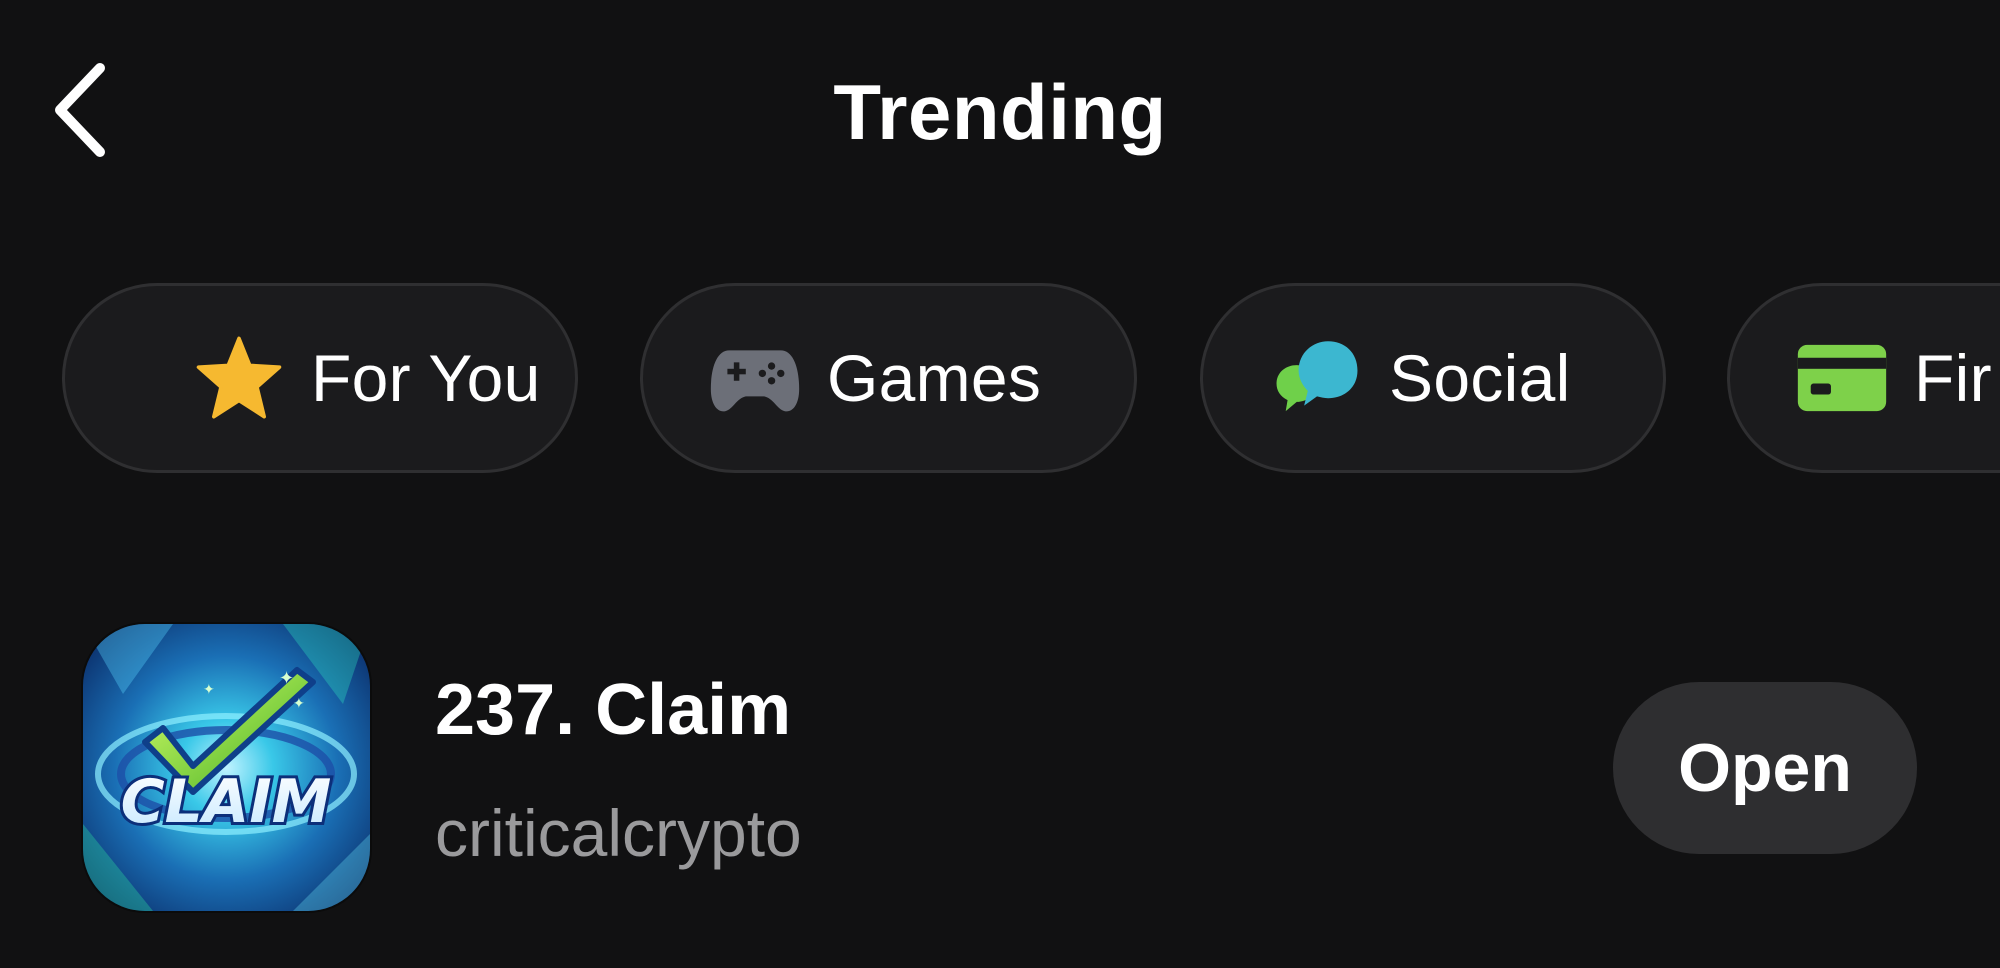 Image resolution: width=2000 pixels, height=968 pixels. What do you see at coordinates (618, 833) in the screenshot?
I see `app-author: criticalcrypto` at bounding box center [618, 833].